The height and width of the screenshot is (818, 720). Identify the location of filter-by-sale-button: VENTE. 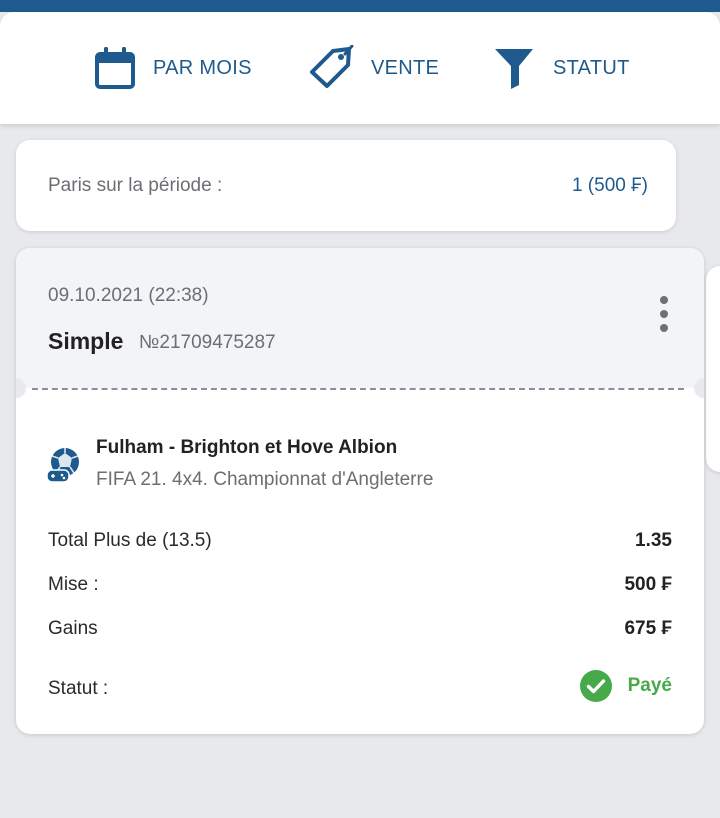
(372, 68).